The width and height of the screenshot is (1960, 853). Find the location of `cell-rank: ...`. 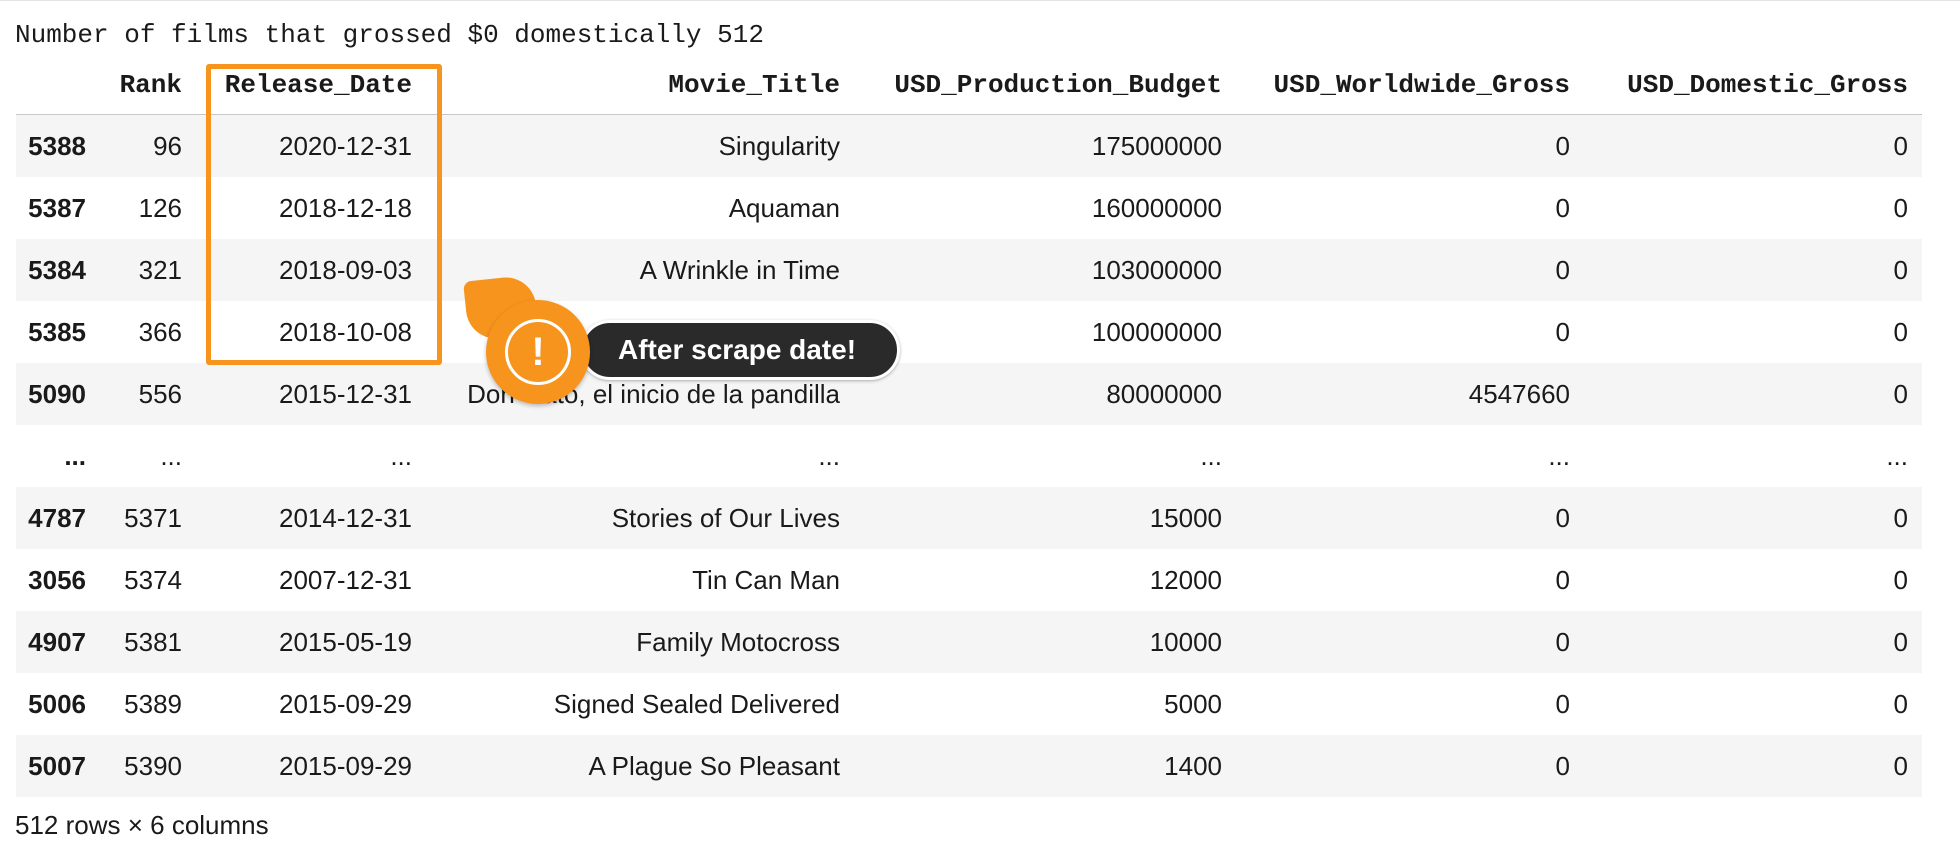

cell-rank: ... is located at coordinates (171, 455).